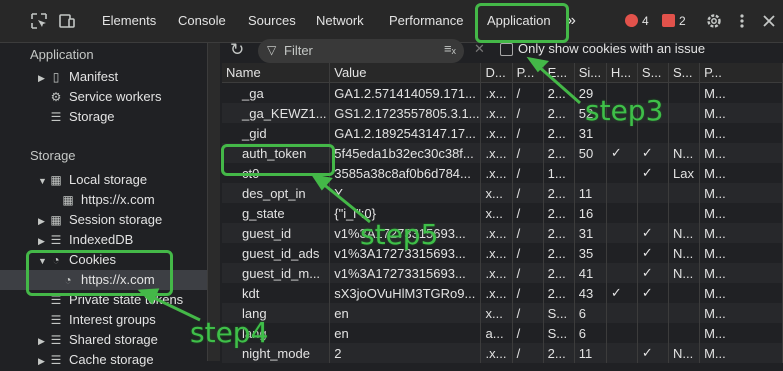 The image size is (783, 371). What do you see at coordinates (175, 308) in the screenshot?
I see `step4-arrow` at bounding box center [175, 308].